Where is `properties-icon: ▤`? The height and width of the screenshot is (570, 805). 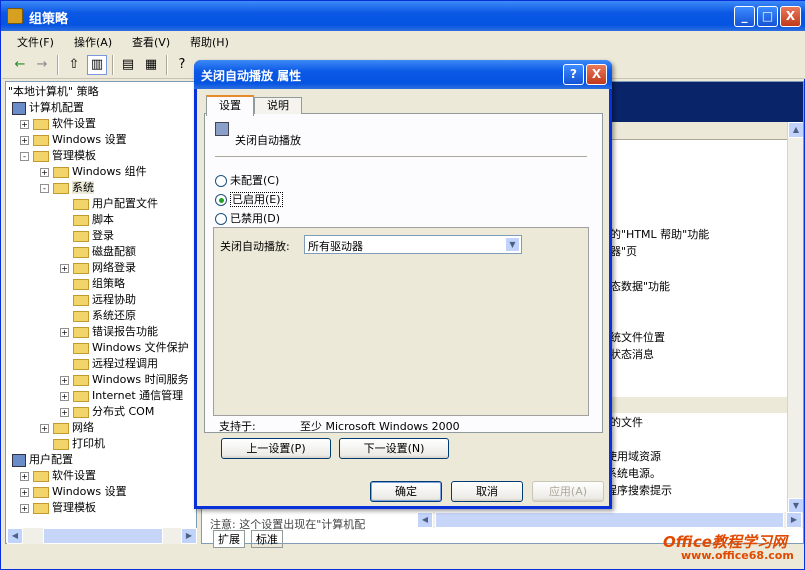
properties-icon: ▤ is located at coordinates (128, 65).